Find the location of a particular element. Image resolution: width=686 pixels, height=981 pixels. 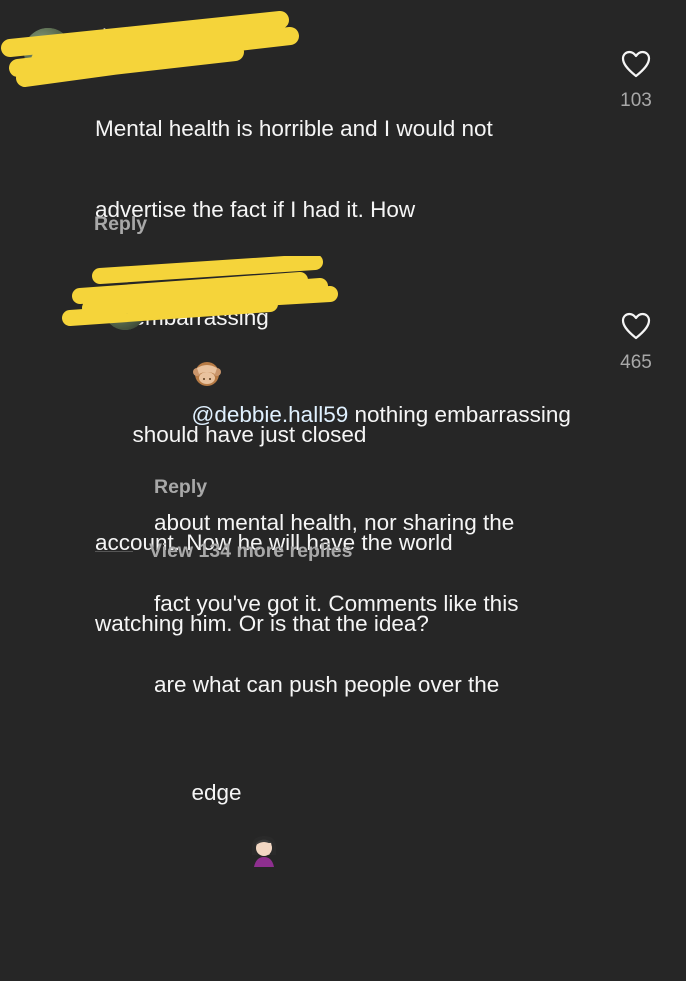

comment-username: debbie.hall59 is located at coordinates (152, 37).